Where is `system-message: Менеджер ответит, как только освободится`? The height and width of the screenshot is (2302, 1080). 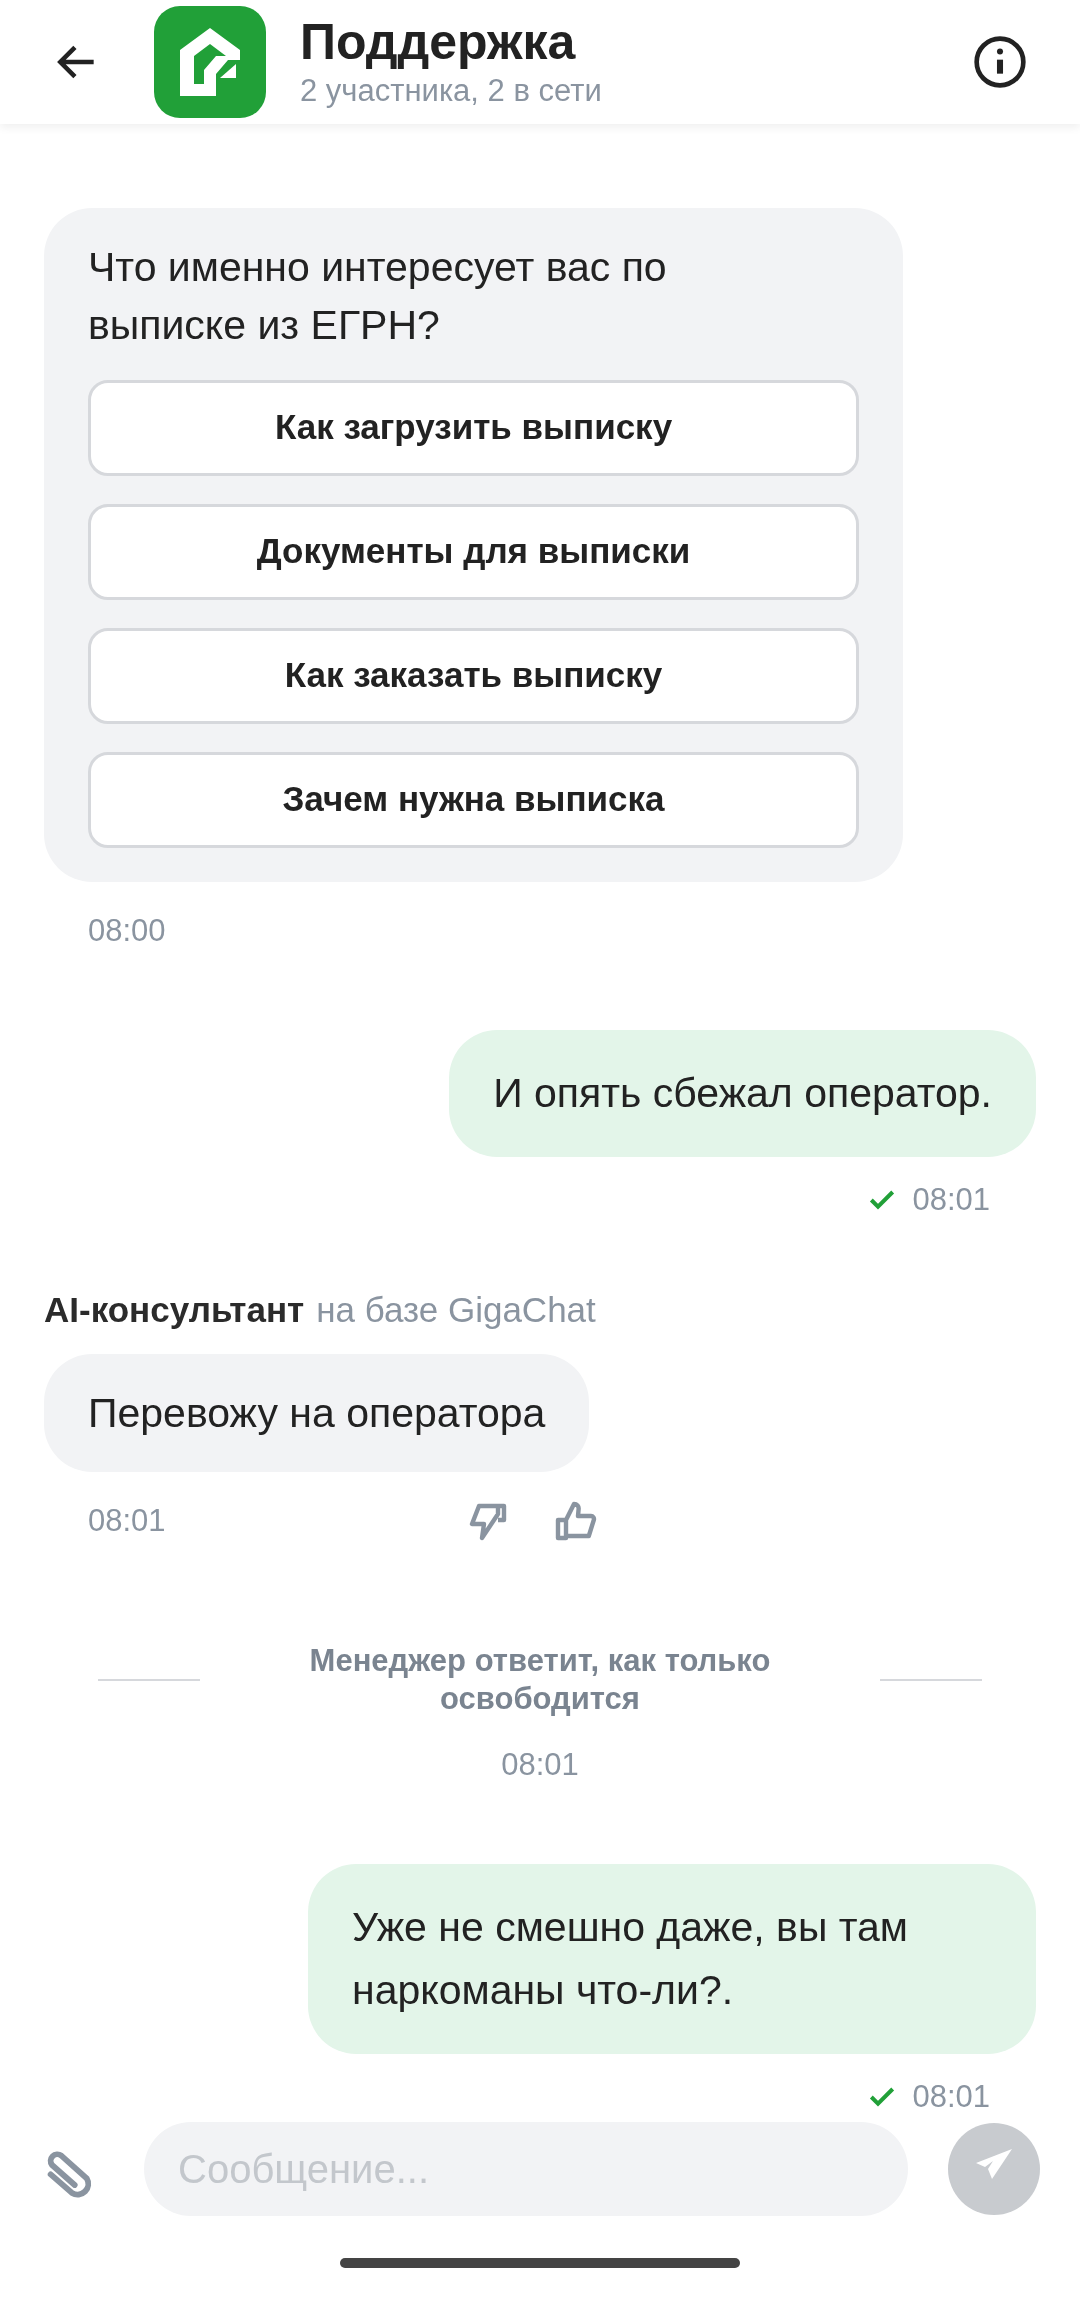
system-message: Менеджер ответит, как только освободится is located at coordinates (540, 1679).